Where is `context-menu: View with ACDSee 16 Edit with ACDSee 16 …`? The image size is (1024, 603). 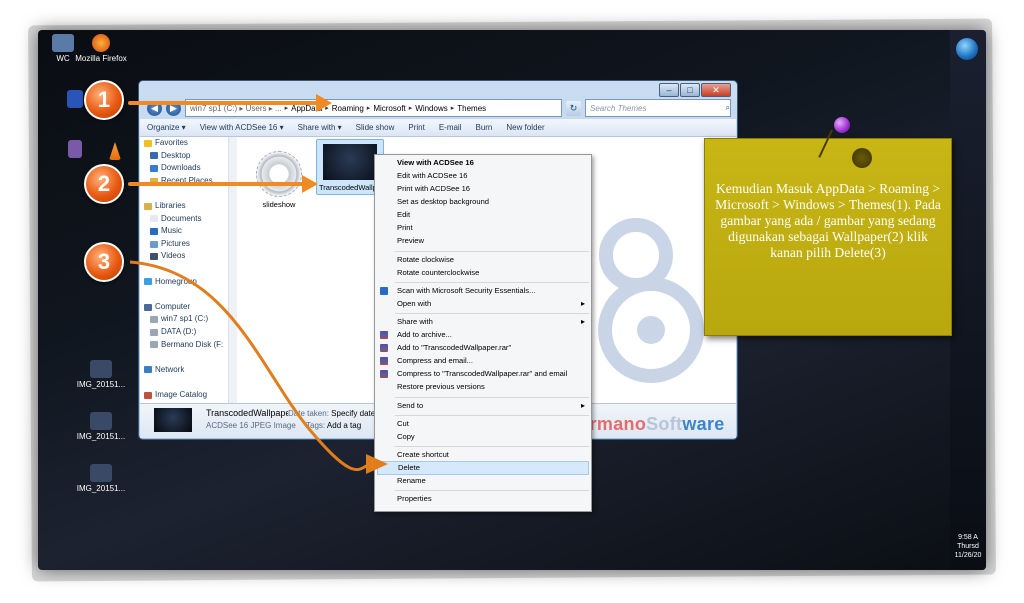 context-menu: View with ACDSee 16 Edit with ACDSee 16 … is located at coordinates (483, 333).